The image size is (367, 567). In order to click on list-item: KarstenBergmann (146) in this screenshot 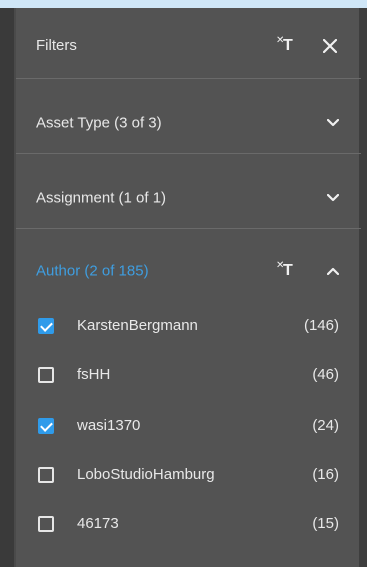, I will do `click(188, 326)`.